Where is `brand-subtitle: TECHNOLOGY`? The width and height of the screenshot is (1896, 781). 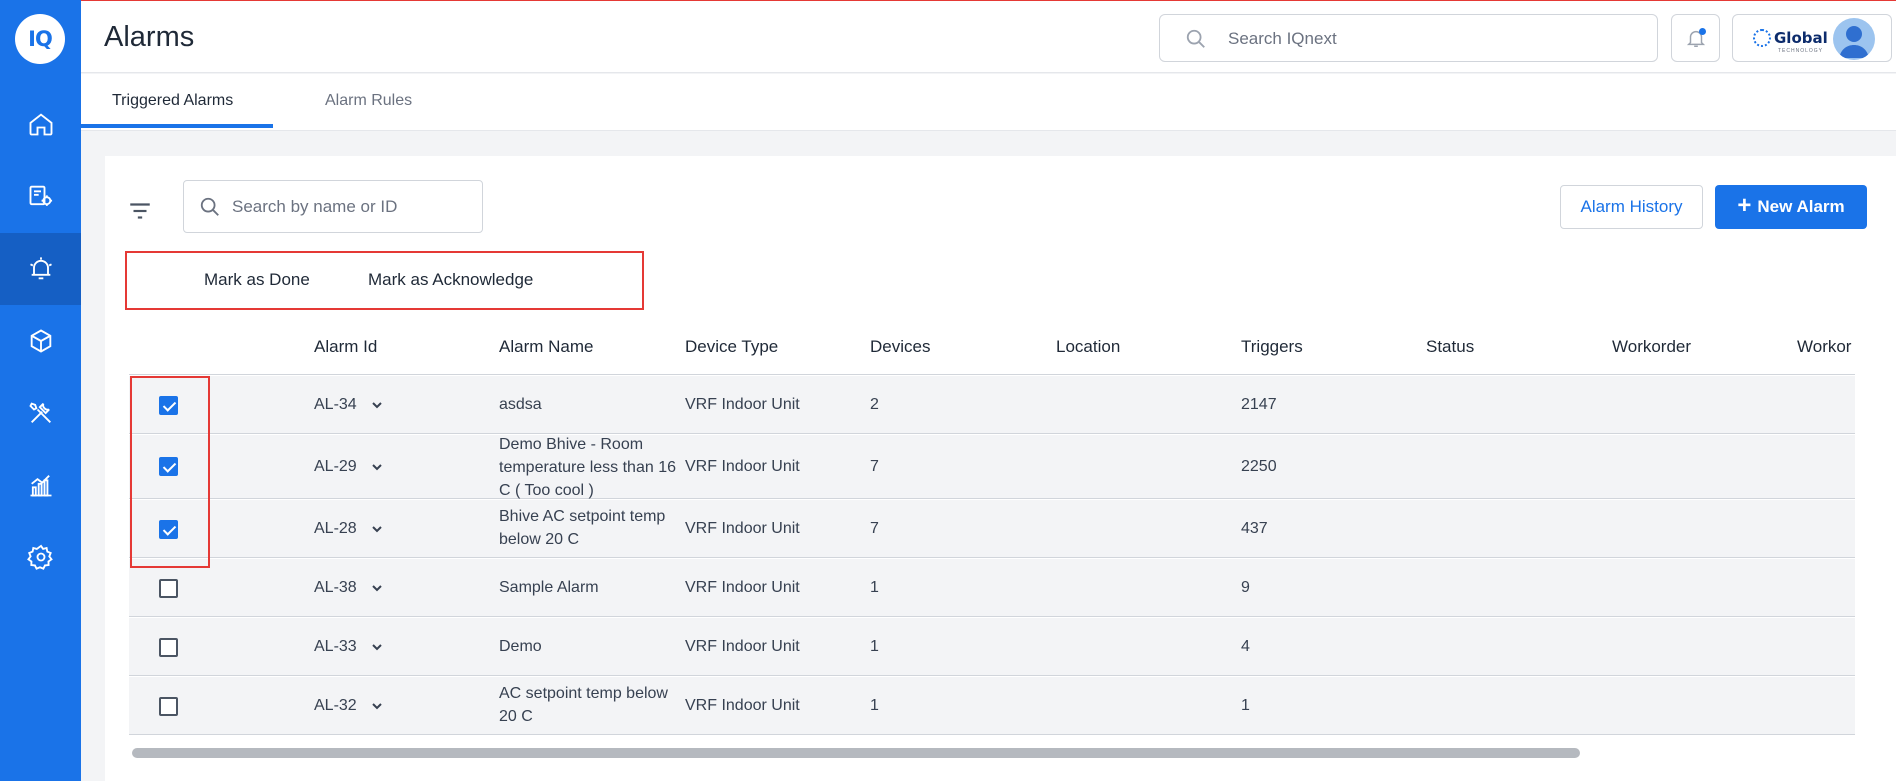 brand-subtitle: TECHNOLOGY is located at coordinates (1801, 51).